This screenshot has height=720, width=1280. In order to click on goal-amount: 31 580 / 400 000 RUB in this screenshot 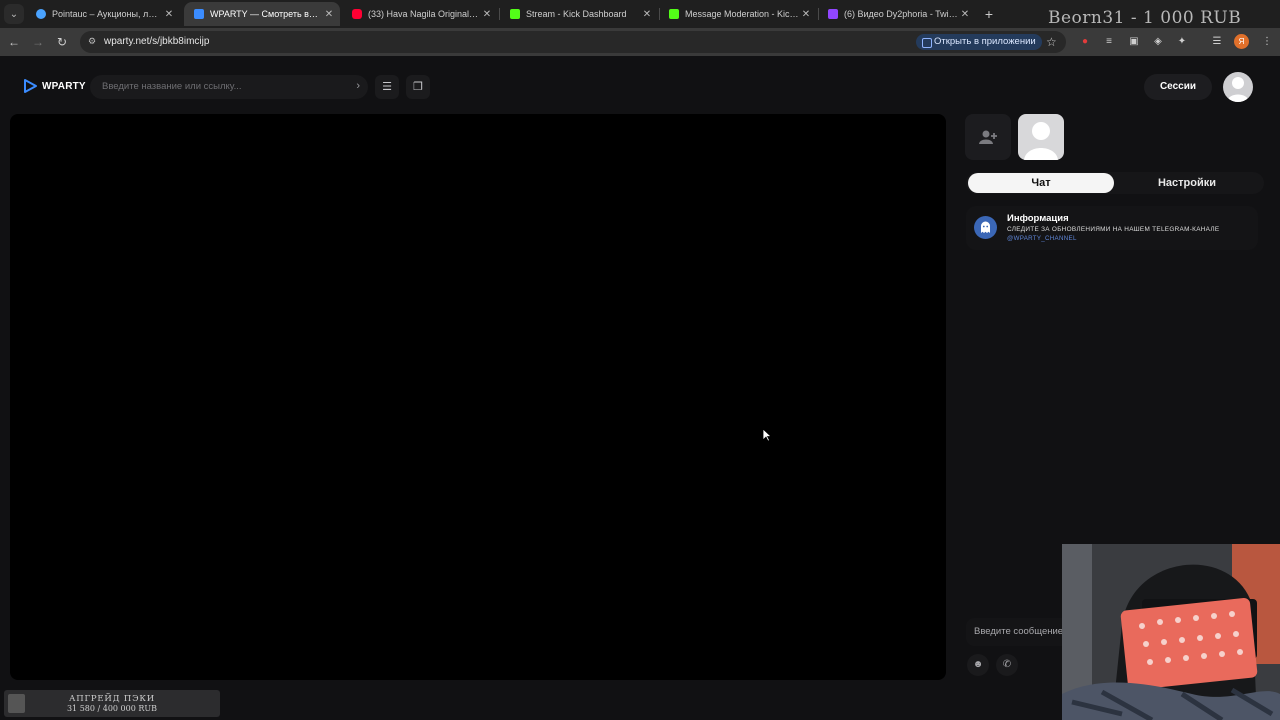, I will do `click(112, 708)`.